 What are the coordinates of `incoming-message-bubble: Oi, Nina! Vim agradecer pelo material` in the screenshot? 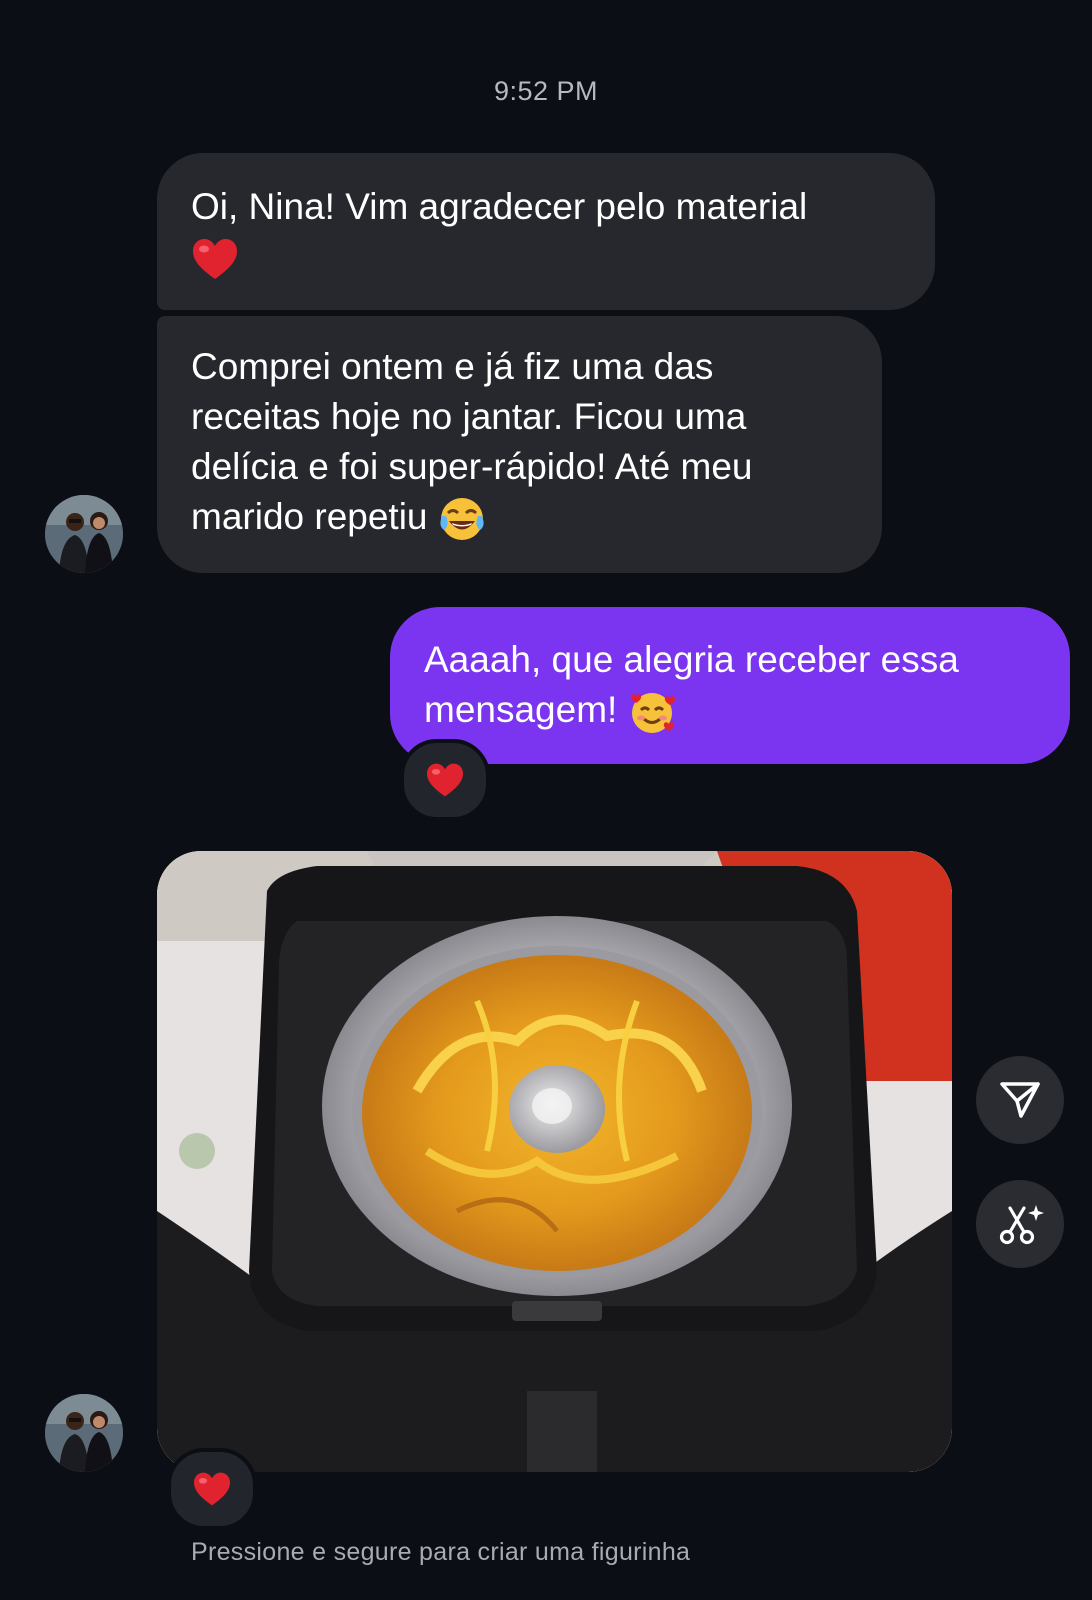 It's located at (546, 231).